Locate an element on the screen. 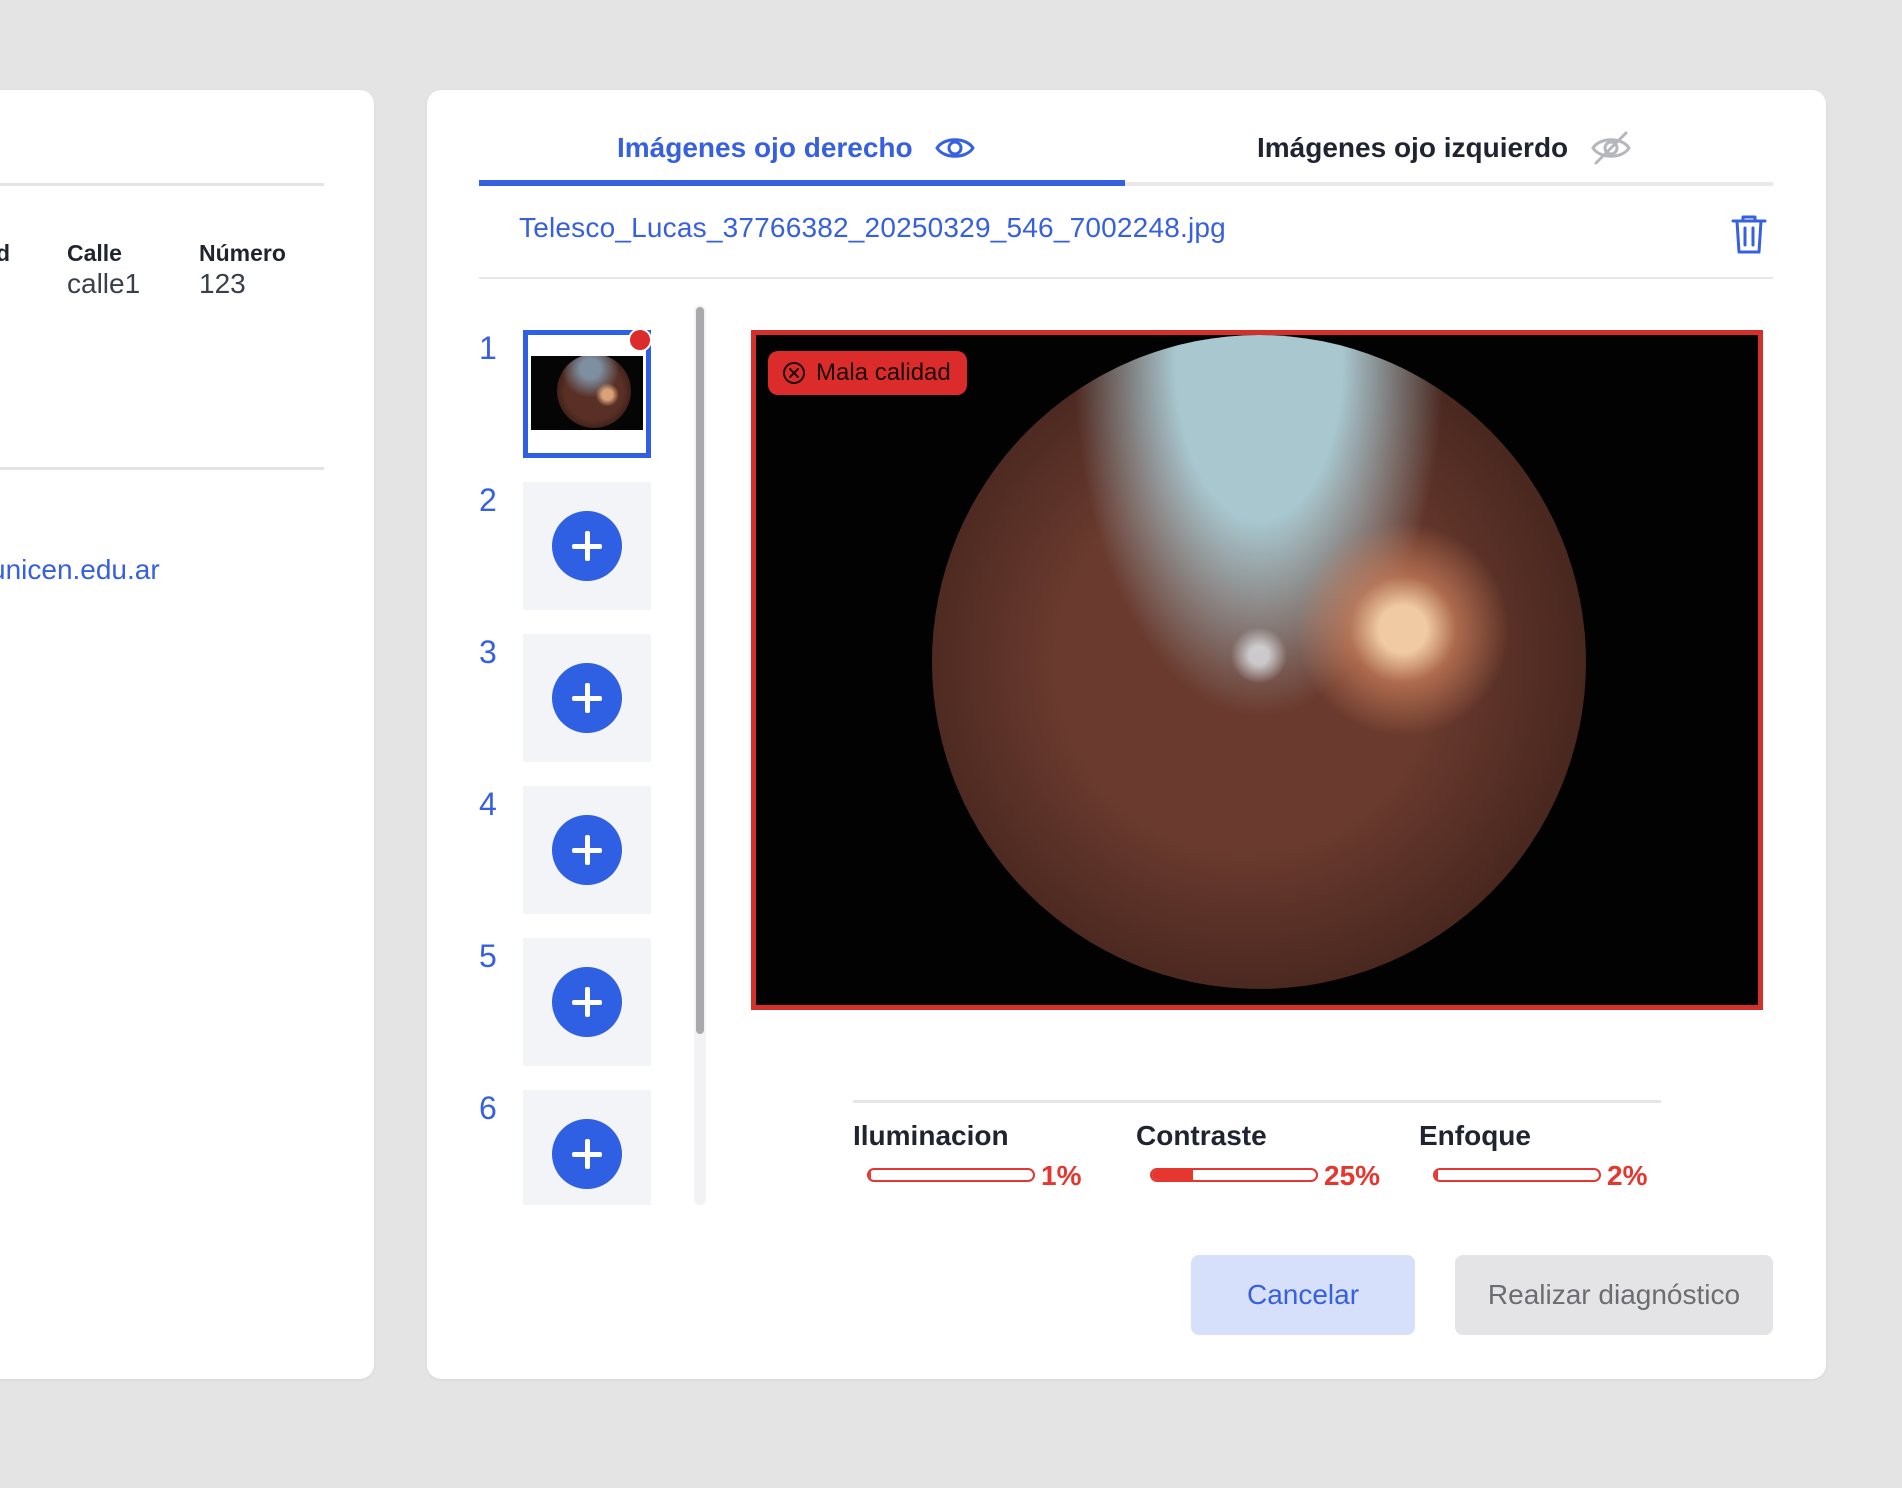 The height and width of the screenshot is (1488, 1902). metric-contrast: Contraste 25% is located at coordinates (1258, 1155).